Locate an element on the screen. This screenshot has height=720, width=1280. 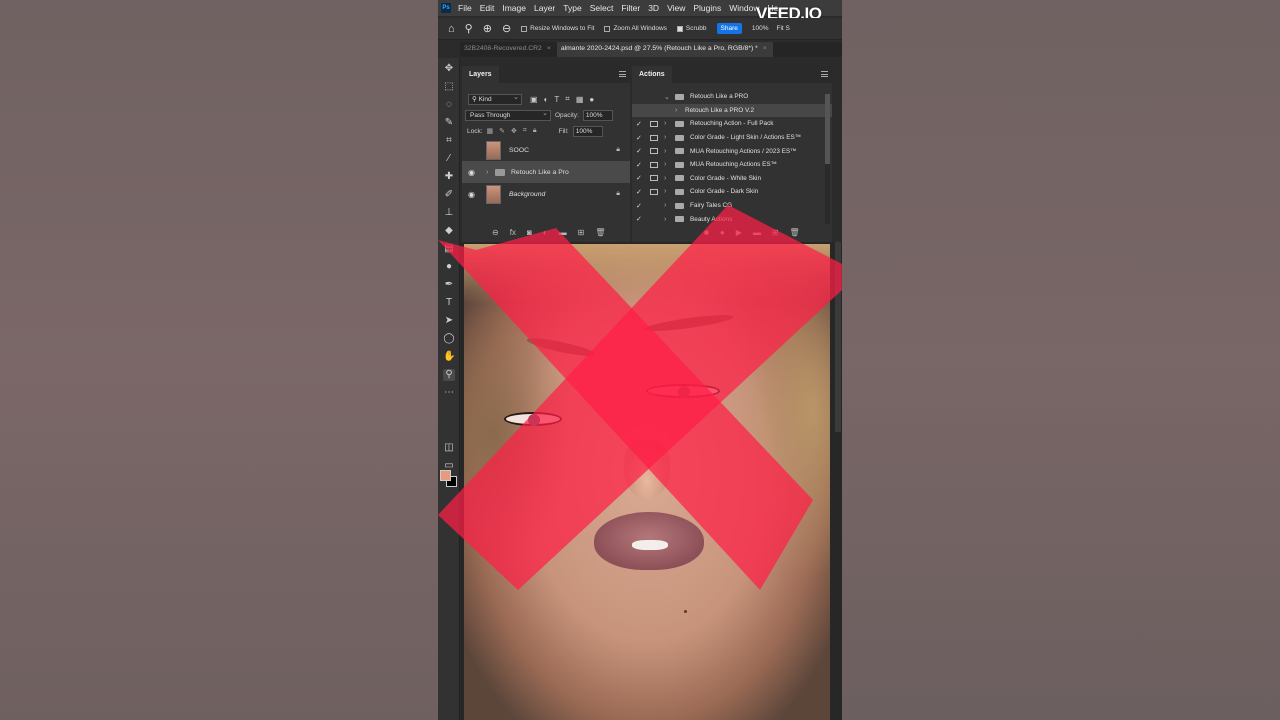
lock-position-icon: ✥ is located at coordinates (514, 131).